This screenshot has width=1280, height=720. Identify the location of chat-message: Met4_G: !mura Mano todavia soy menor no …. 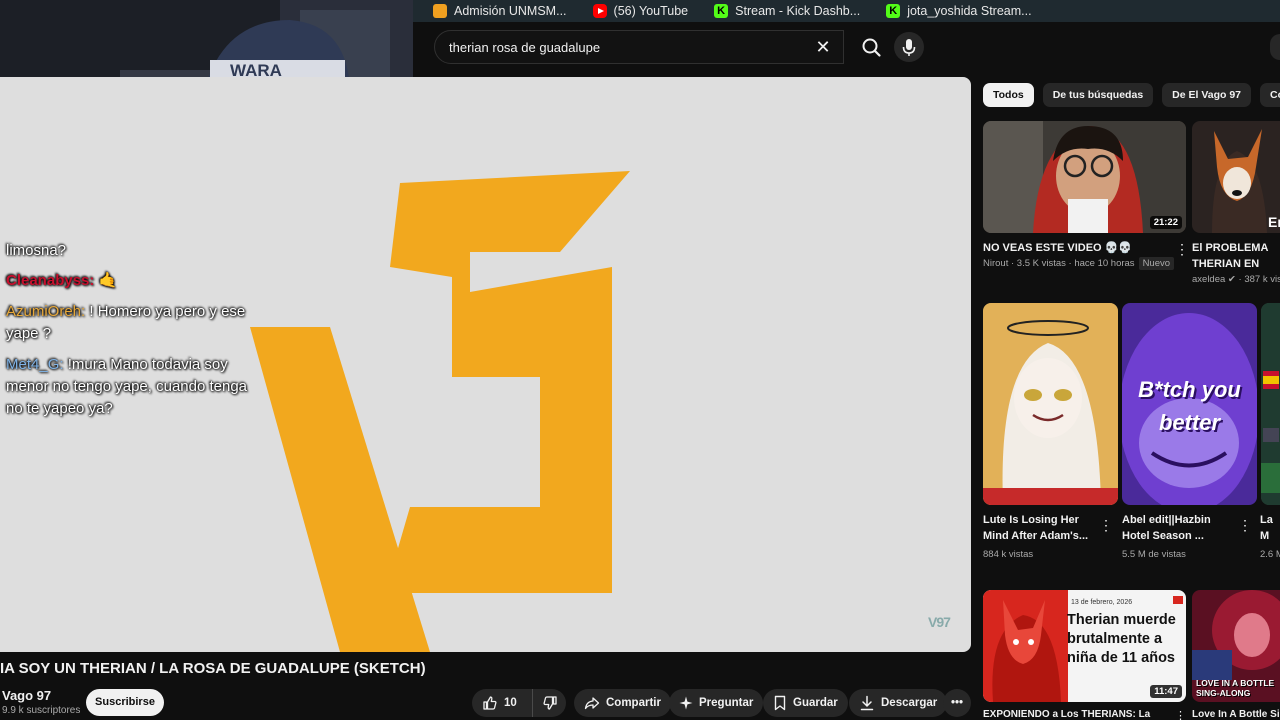
(131, 387).